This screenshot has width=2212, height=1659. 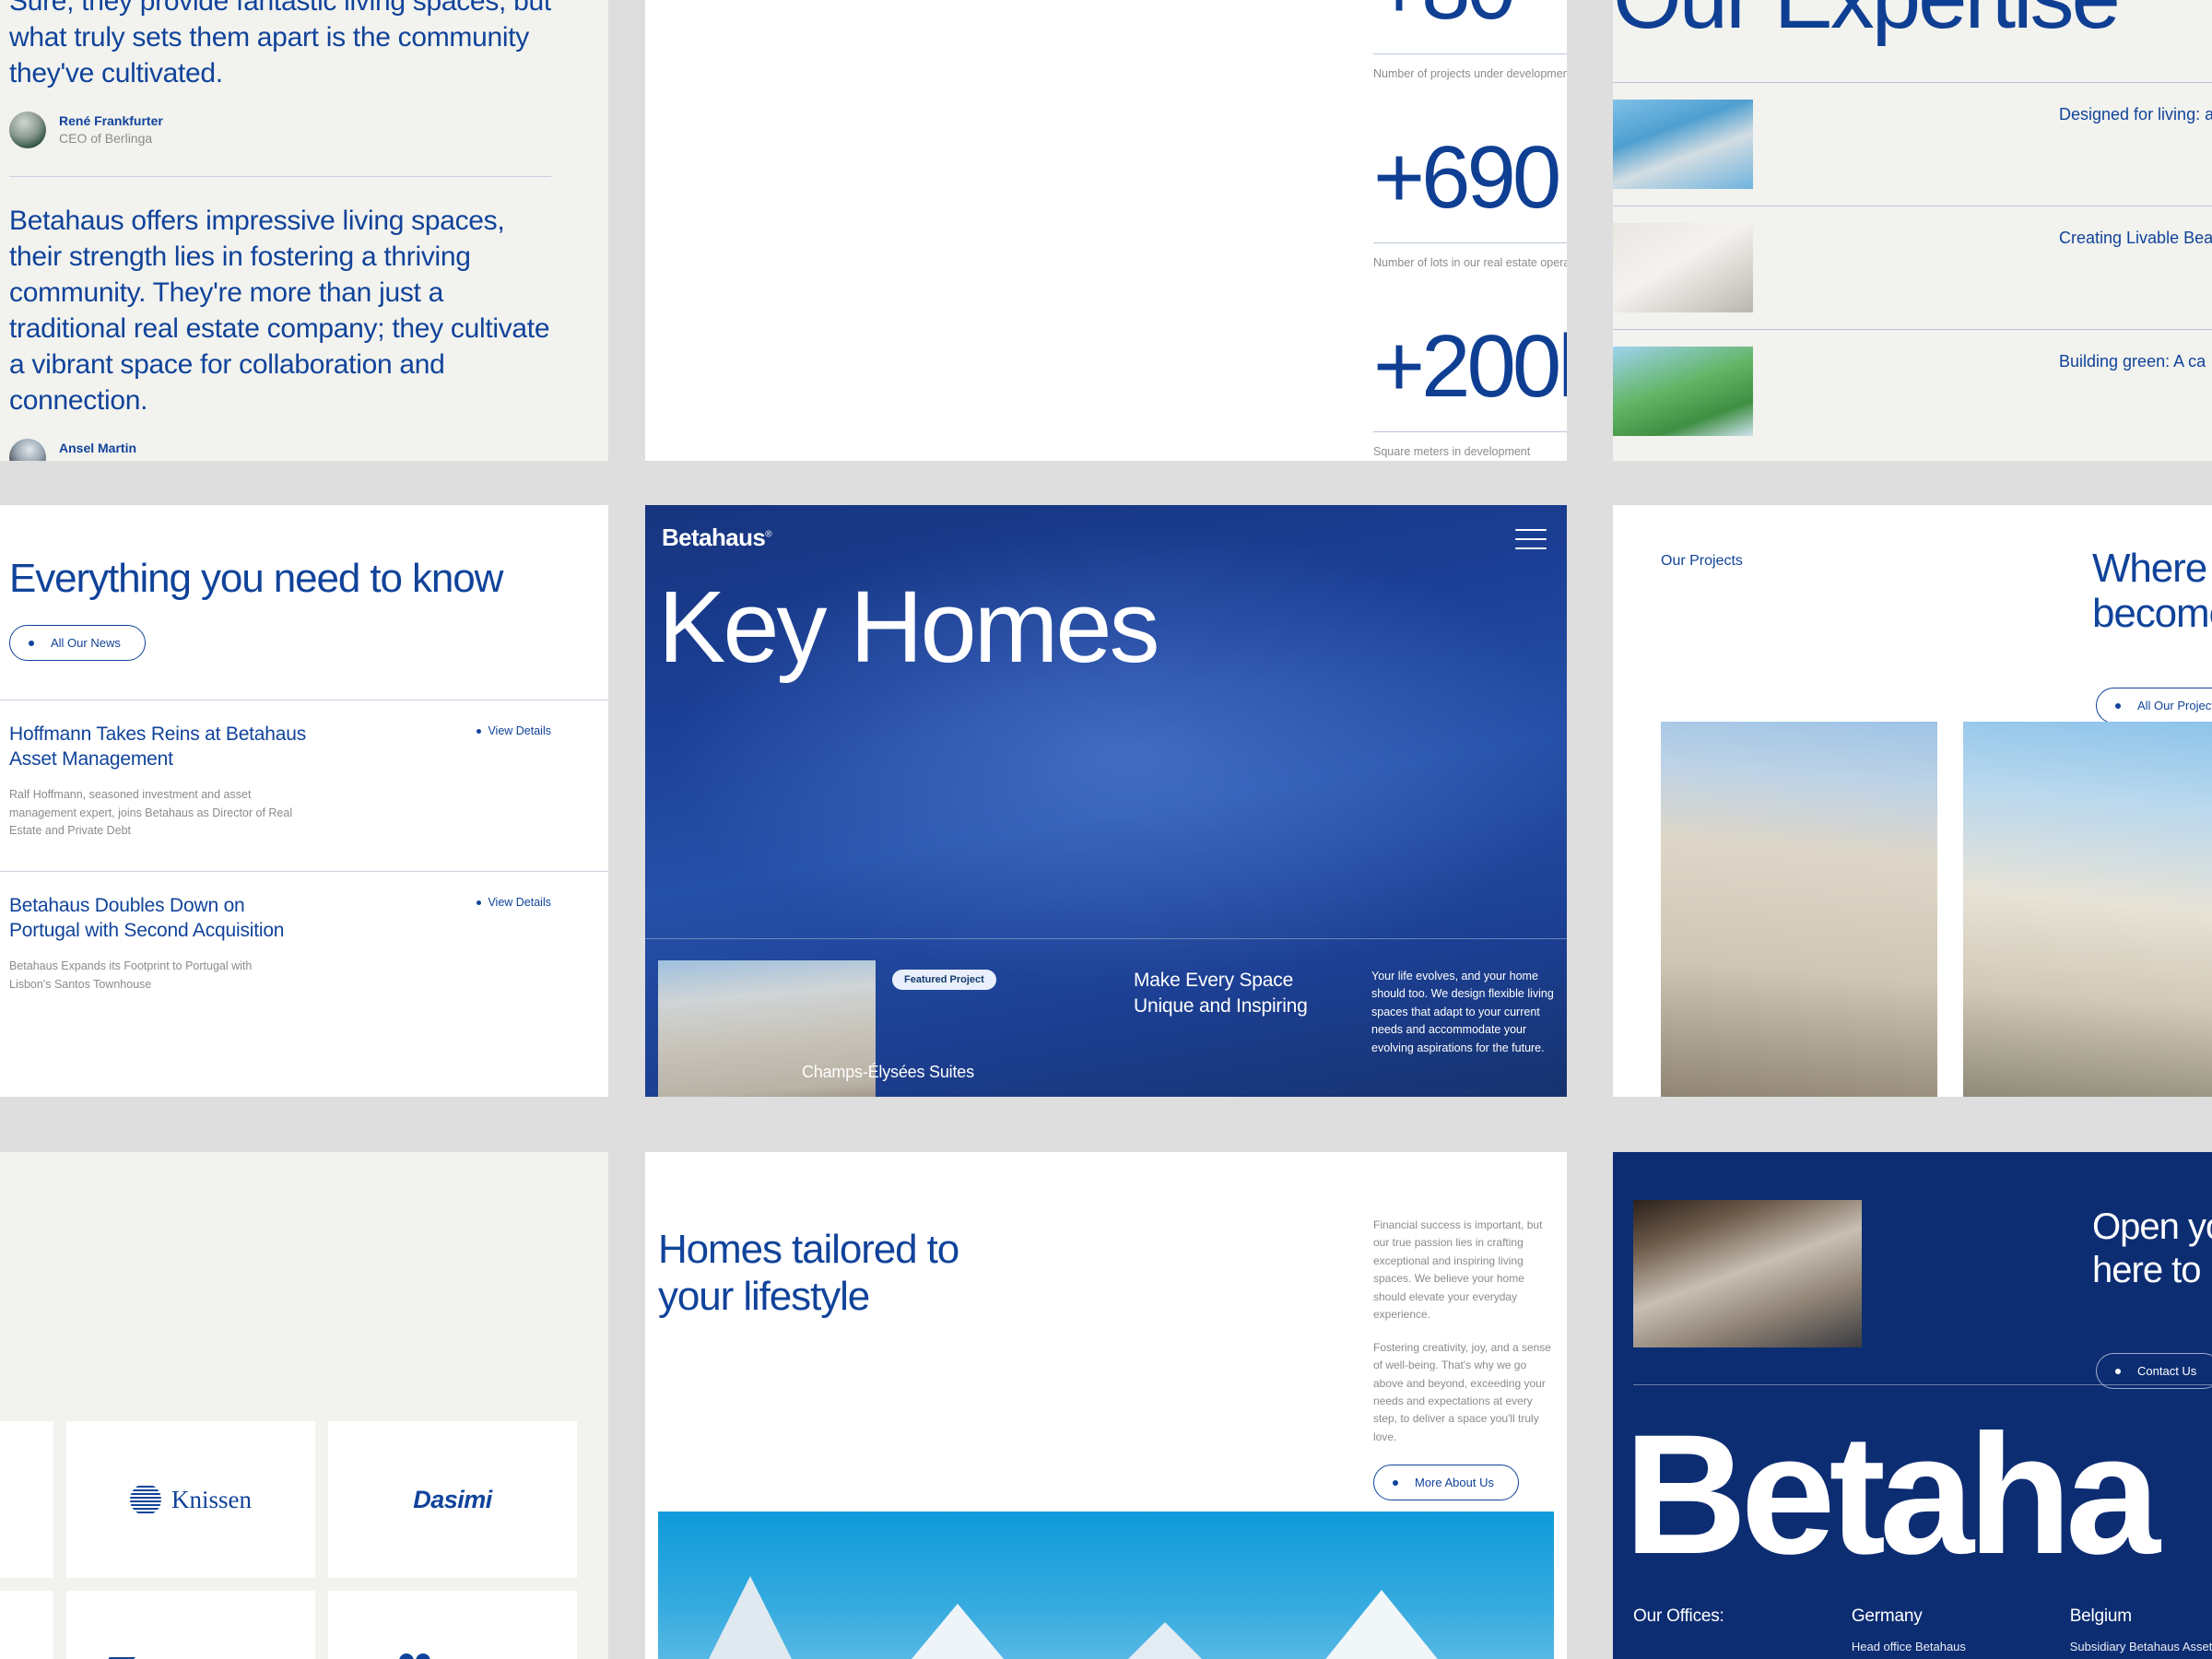 I want to click on betahaus-logo-text: Betahaus, so click(x=714, y=537).